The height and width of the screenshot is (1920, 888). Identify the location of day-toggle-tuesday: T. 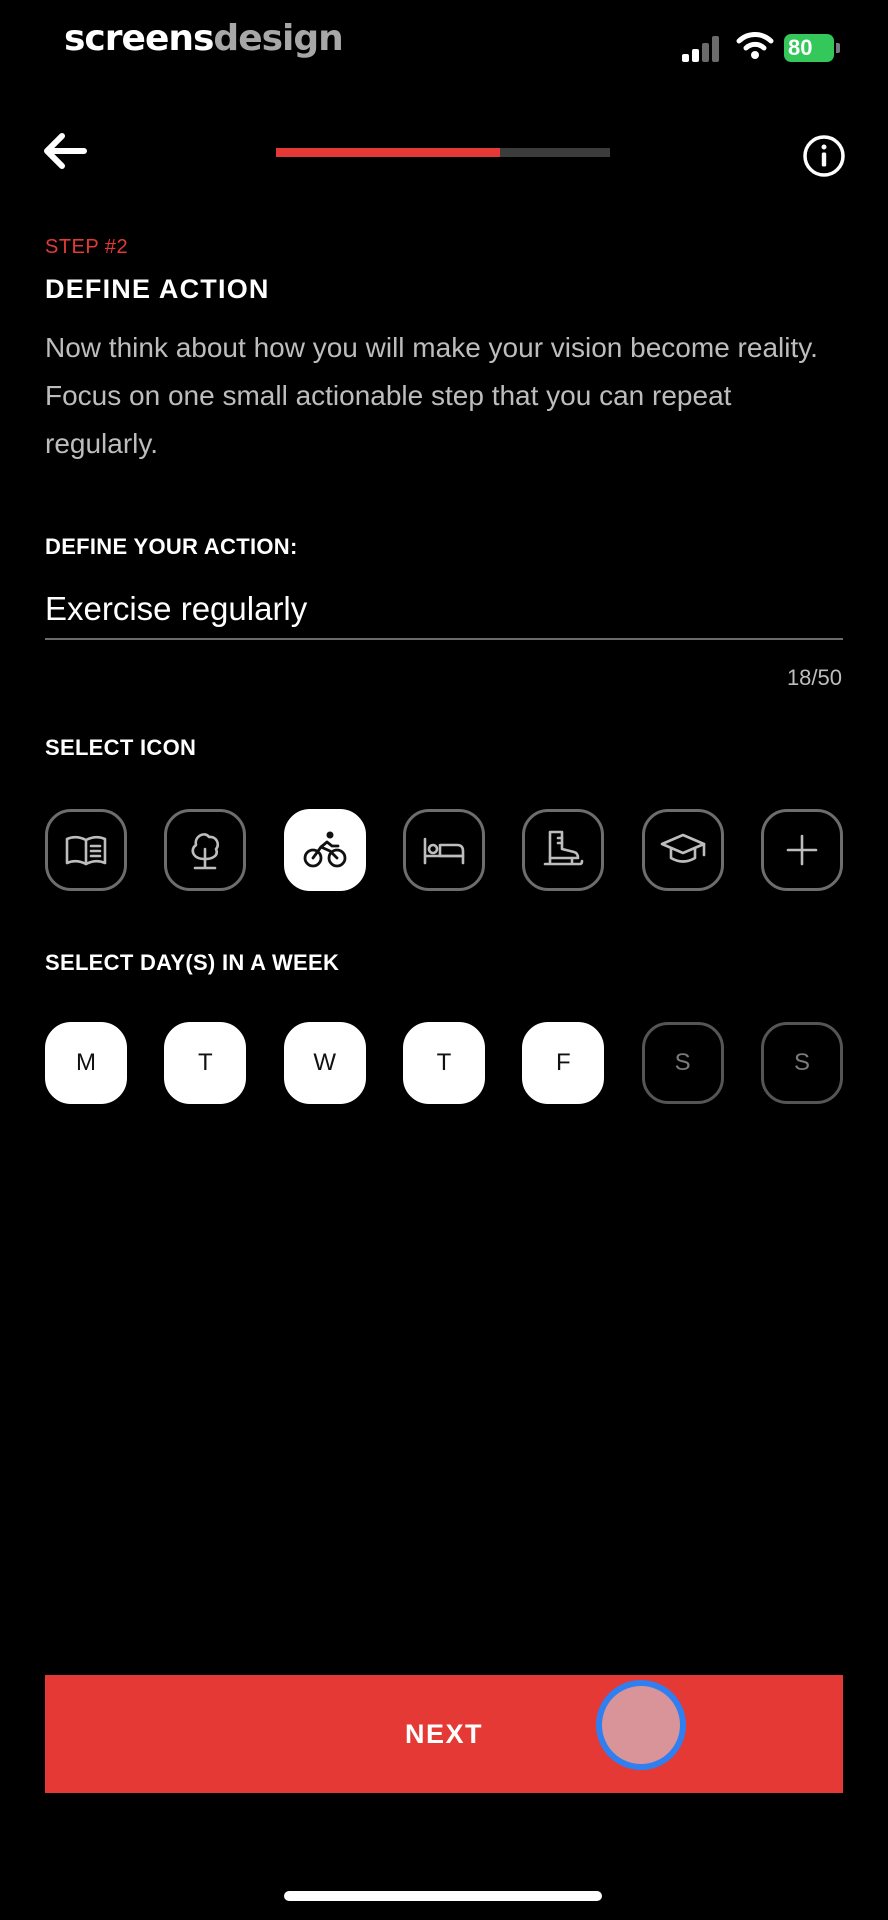
(205, 1063).